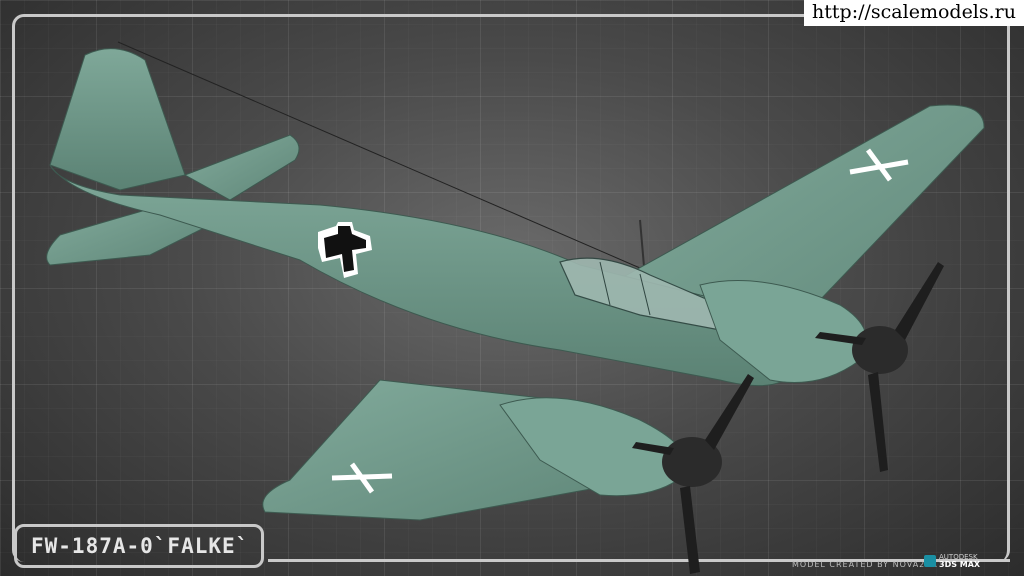 The width and height of the screenshot is (1024, 576). What do you see at coordinates (930, 561) in the screenshot?
I see `autodesk-logo-icon` at bounding box center [930, 561].